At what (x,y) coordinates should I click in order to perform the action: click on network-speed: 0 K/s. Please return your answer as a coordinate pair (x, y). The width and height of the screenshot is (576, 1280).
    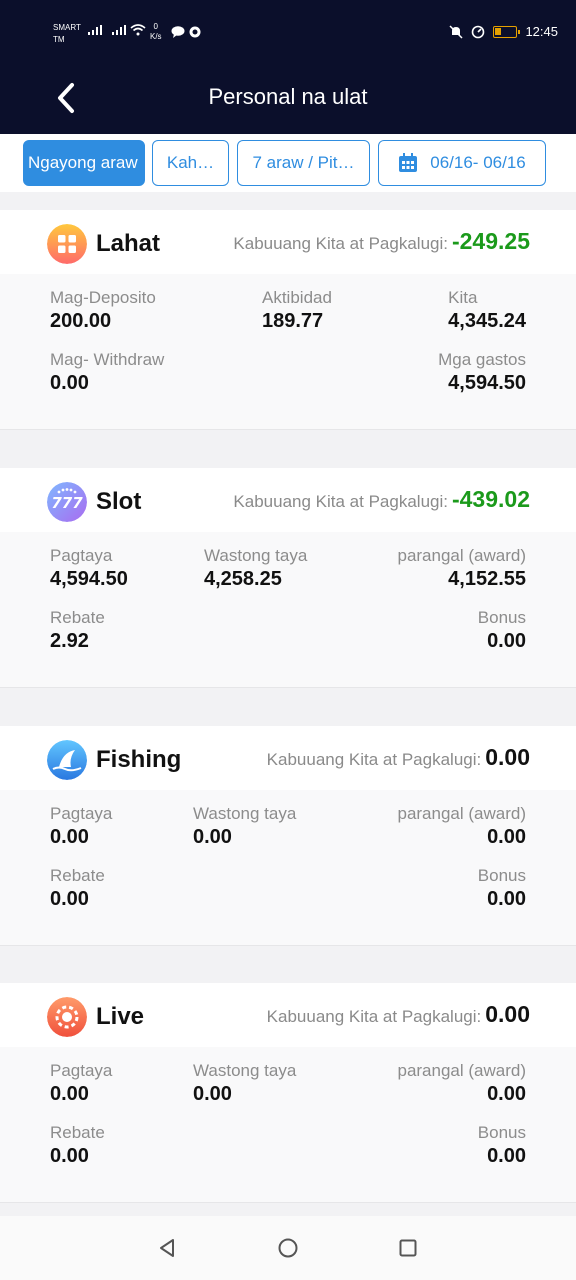
    Looking at the image, I should click on (156, 31).